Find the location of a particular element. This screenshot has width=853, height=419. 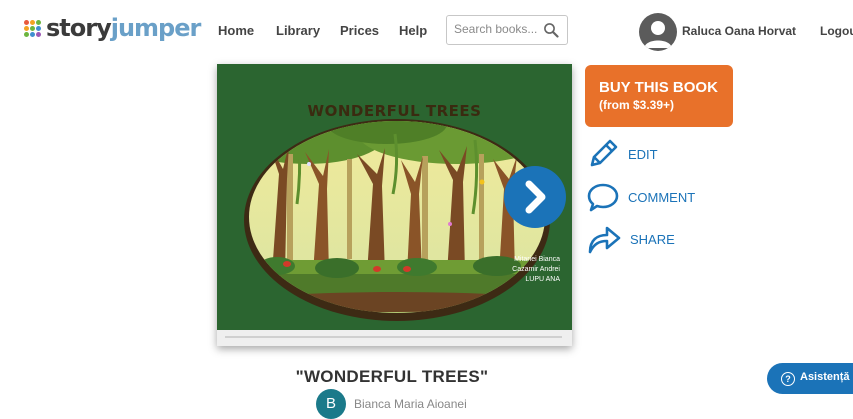

share-arrow-icon is located at coordinates (604, 240).